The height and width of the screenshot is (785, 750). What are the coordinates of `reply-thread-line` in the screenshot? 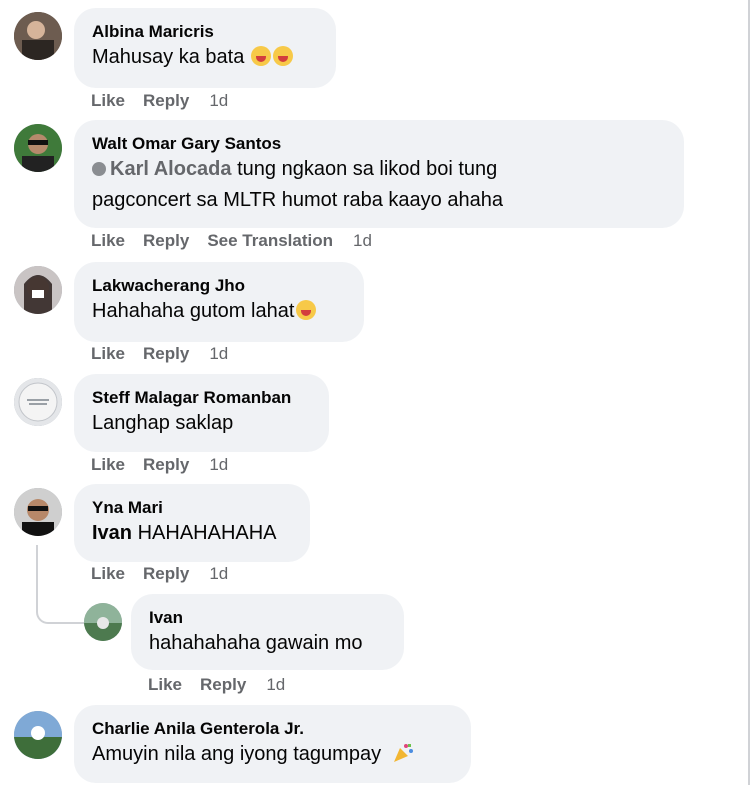 It's located at (60, 584).